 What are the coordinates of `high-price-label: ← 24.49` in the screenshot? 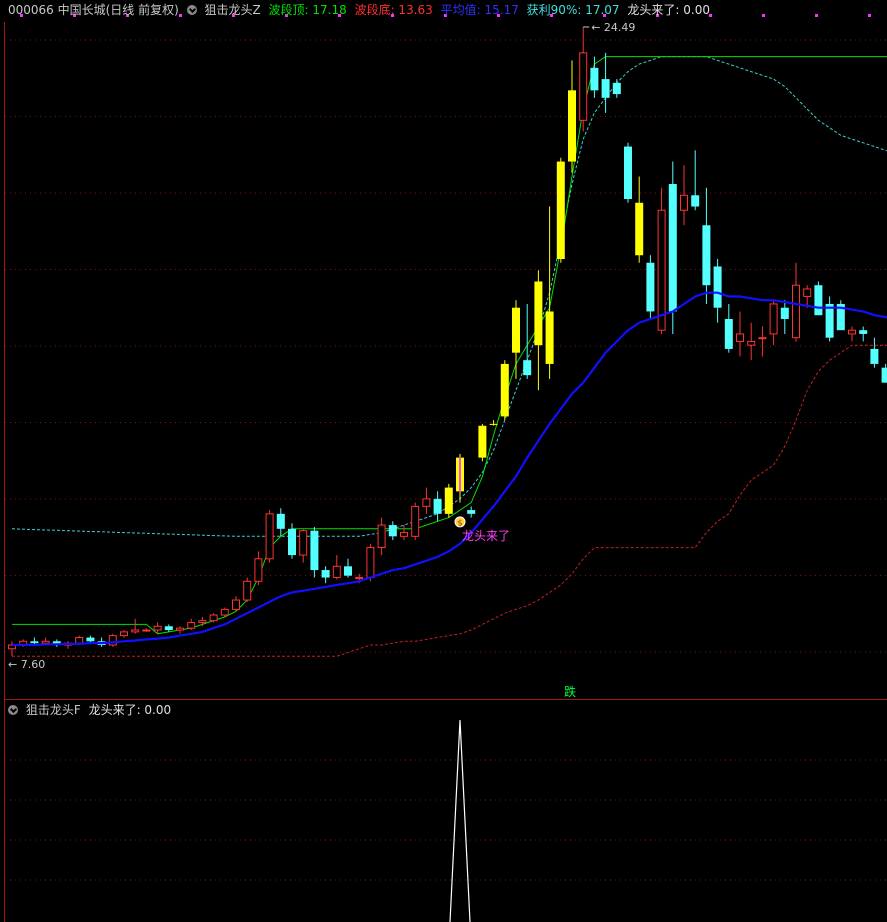 It's located at (613, 27).